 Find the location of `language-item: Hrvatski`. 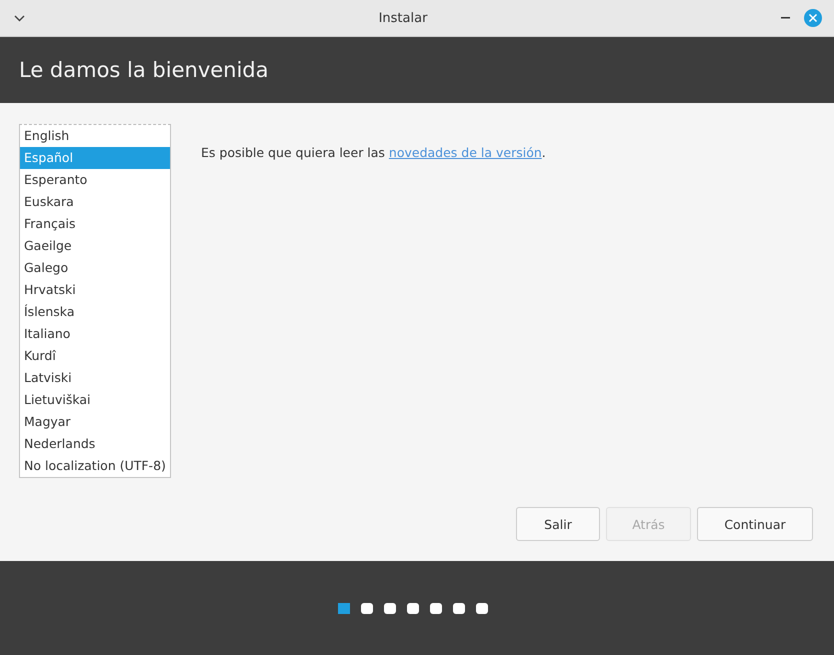

language-item: Hrvatski is located at coordinates (95, 290).